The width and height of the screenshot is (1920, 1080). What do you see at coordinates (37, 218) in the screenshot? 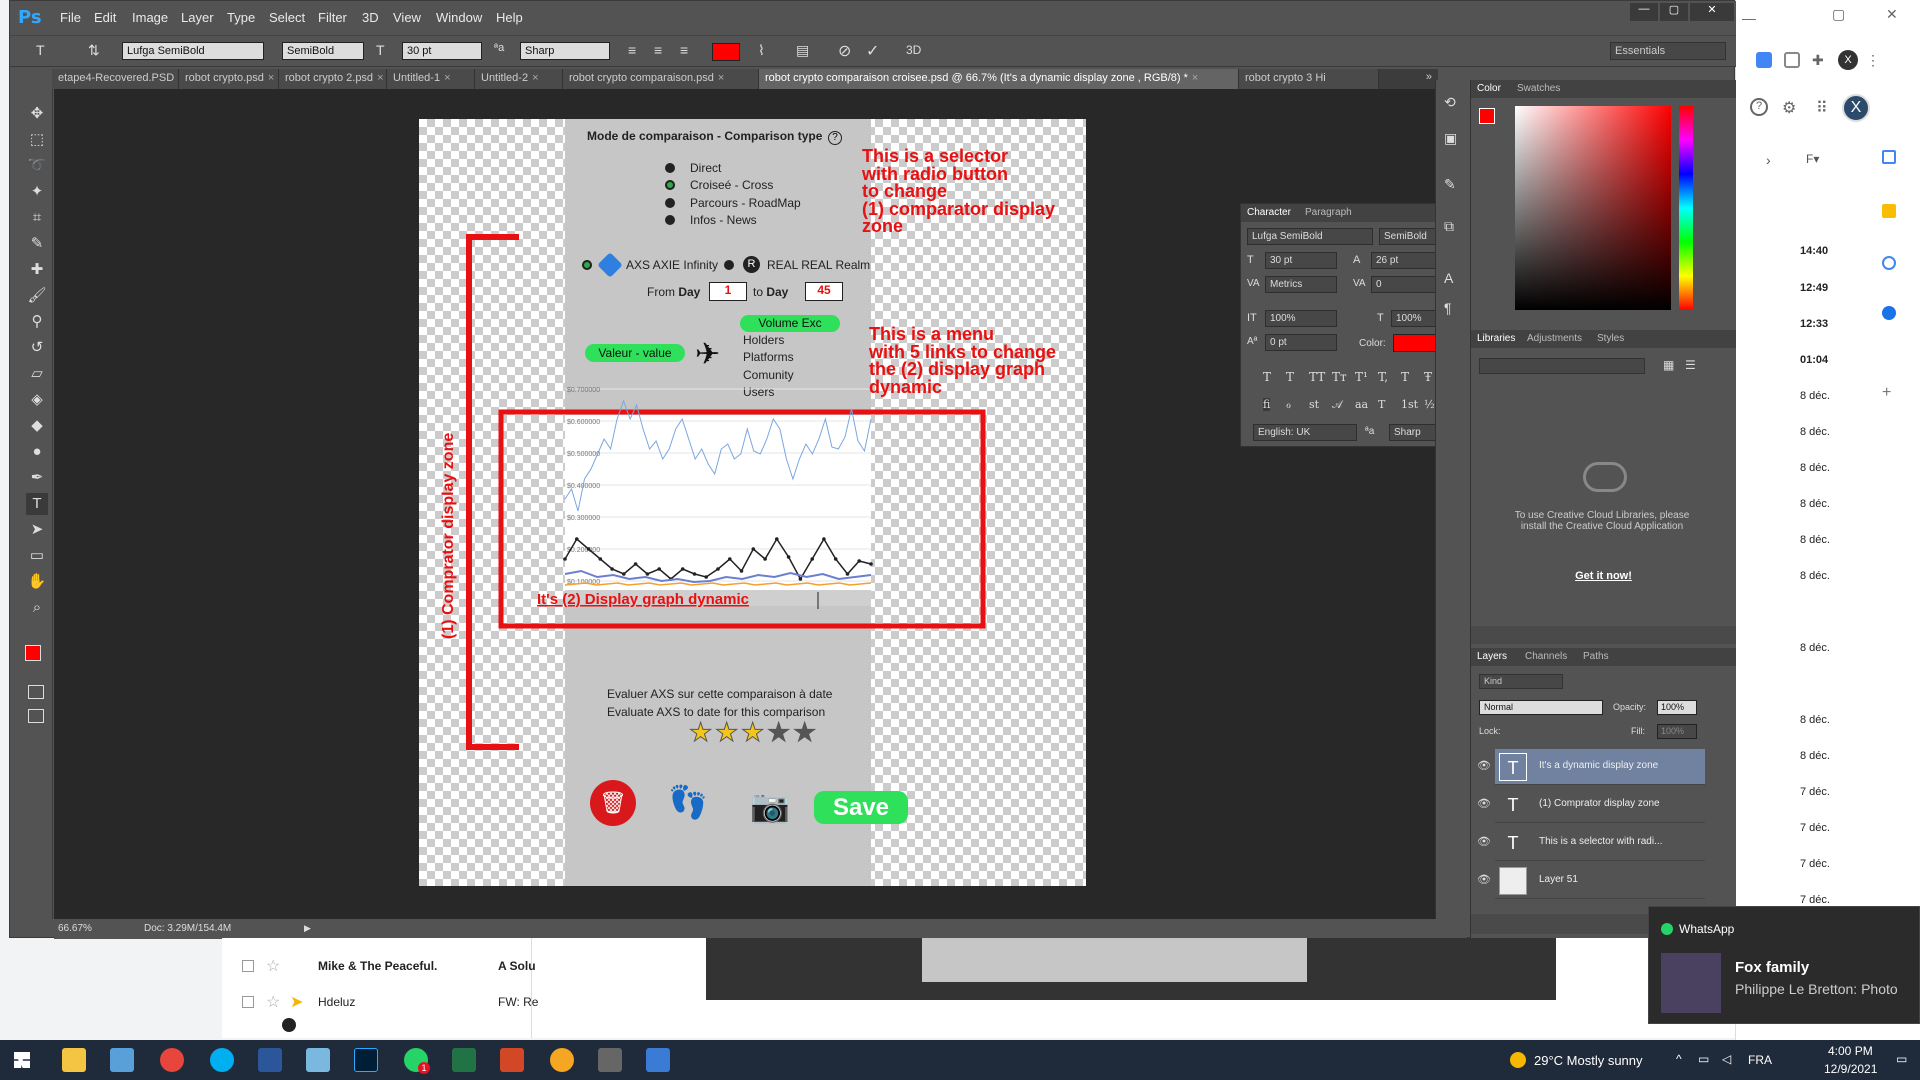
I see `crop-tool-icon: ⌗` at bounding box center [37, 218].